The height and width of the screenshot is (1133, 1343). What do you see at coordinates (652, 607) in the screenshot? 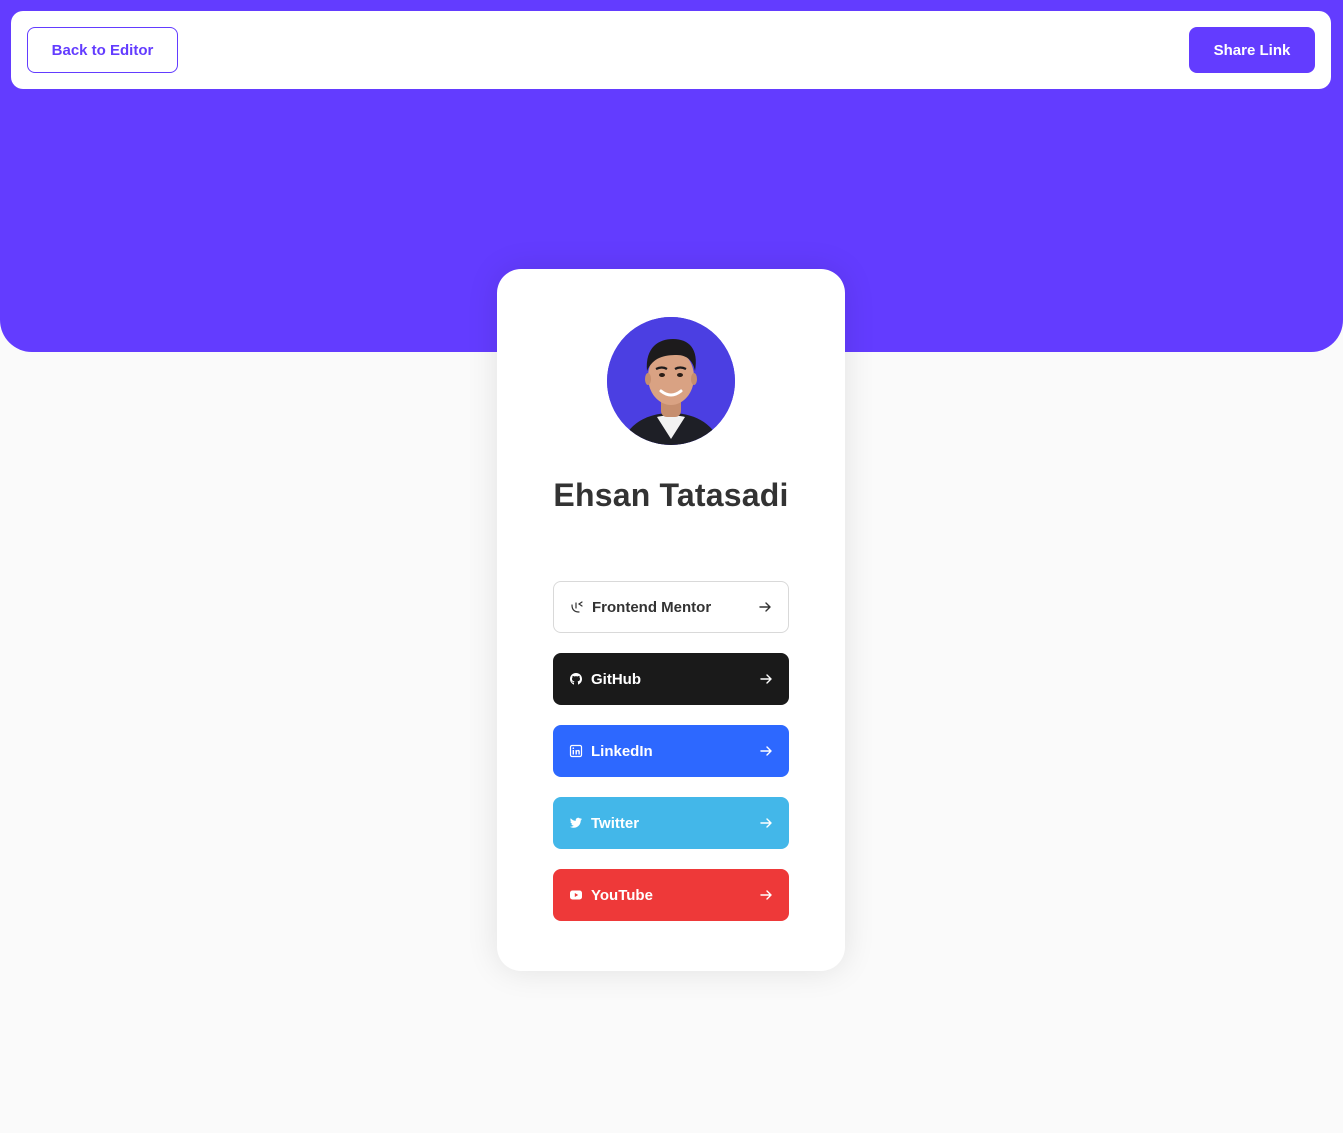
I see `link-label: Frontend Mentor` at bounding box center [652, 607].